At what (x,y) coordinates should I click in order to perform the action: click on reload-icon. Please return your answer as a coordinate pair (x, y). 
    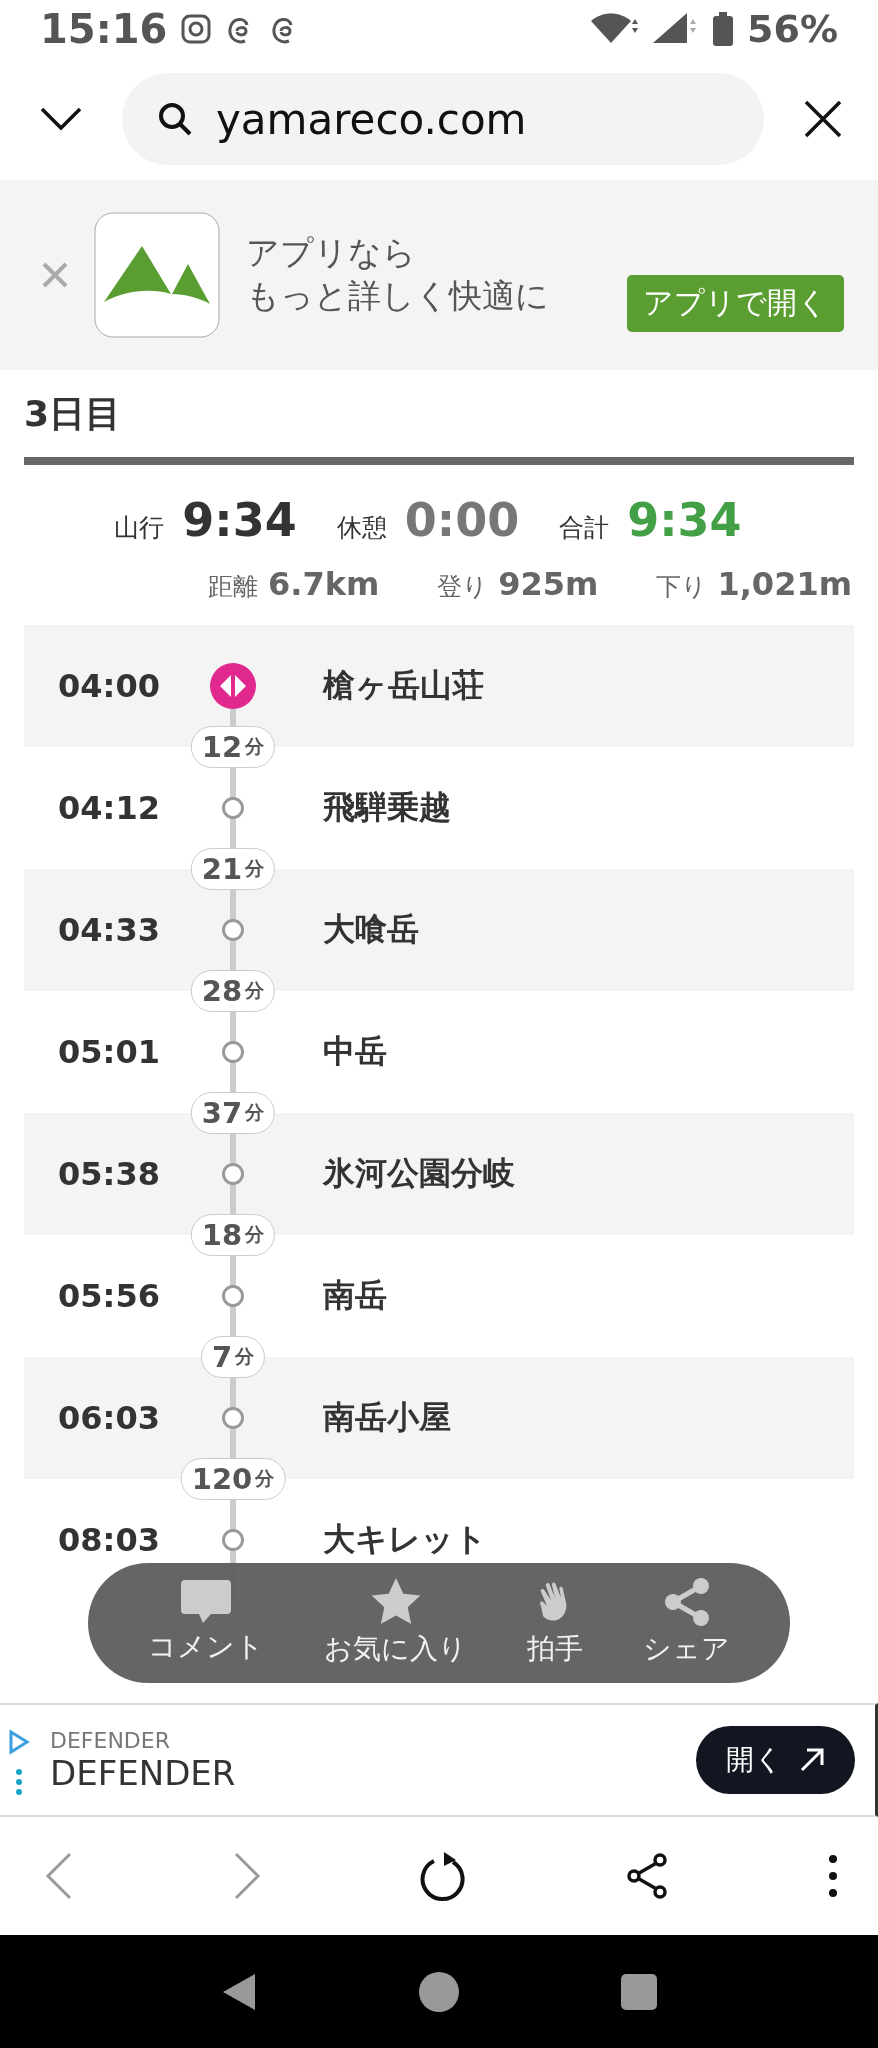
    Looking at the image, I should click on (444, 1876).